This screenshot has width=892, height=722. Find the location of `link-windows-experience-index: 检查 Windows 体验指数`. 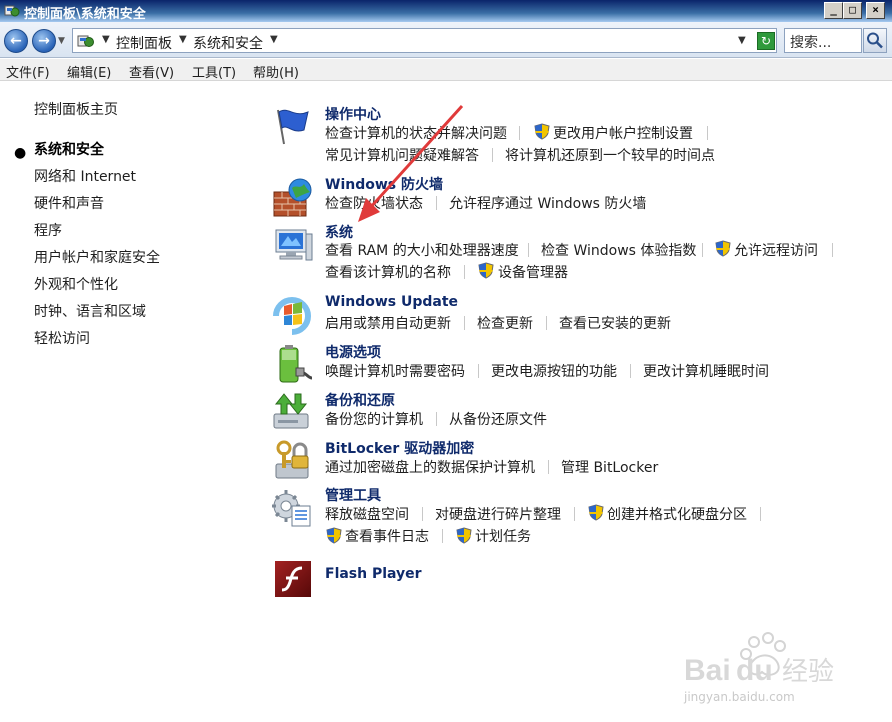

link-windows-experience-index: 检查 Windows 体验指数 is located at coordinates (618, 250).